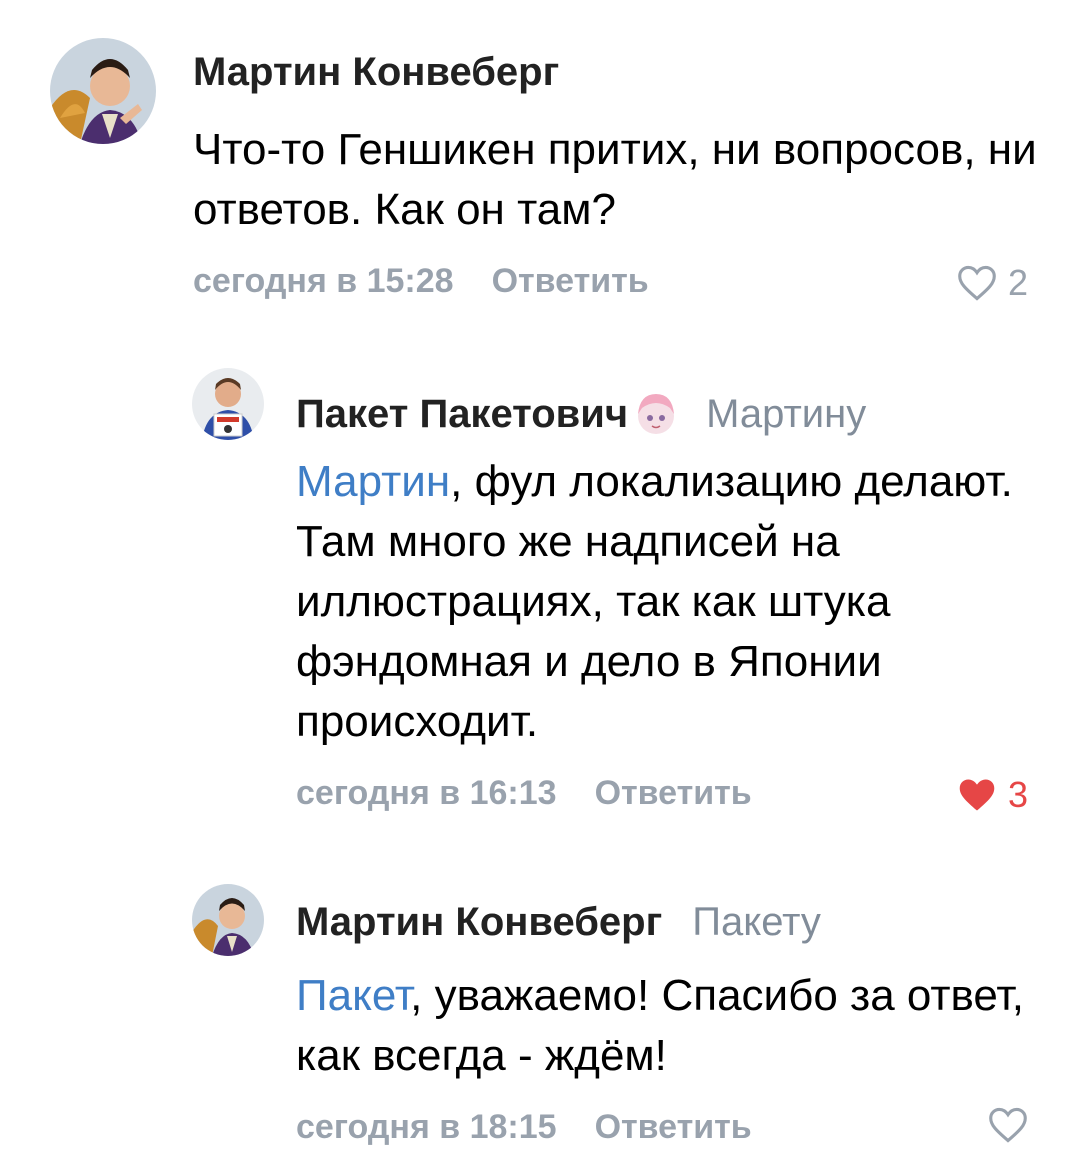 The image size is (1079, 1169). What do you see at coordinates (426, 1127) in the screenshot?
I see `comment-time: сегодня в 18:15` at bounding box center [426, 1127].